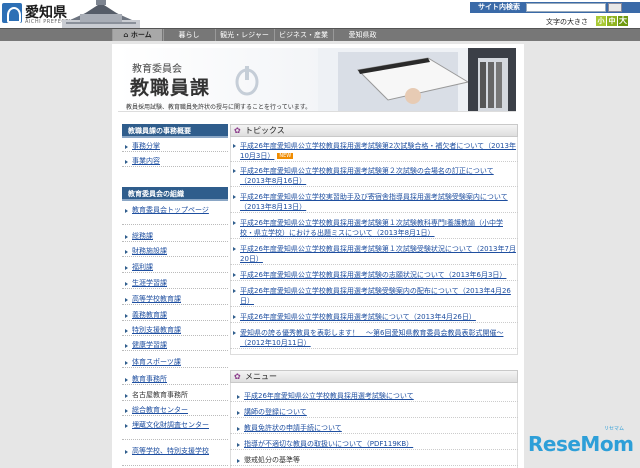  Describe the element at coordinates (374, 130) in the screenshot. I see `topics-heading: トピックス` at that location.